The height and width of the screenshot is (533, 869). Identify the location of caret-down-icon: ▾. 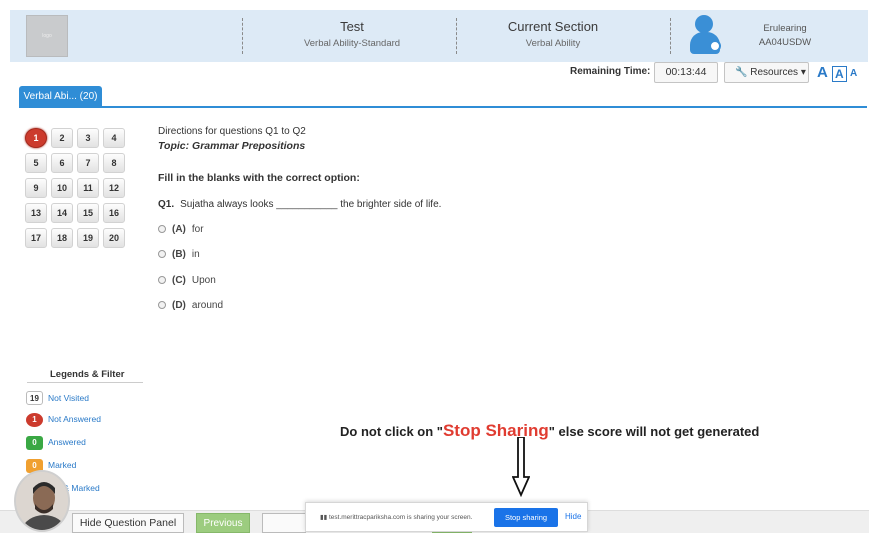
(803, 72).